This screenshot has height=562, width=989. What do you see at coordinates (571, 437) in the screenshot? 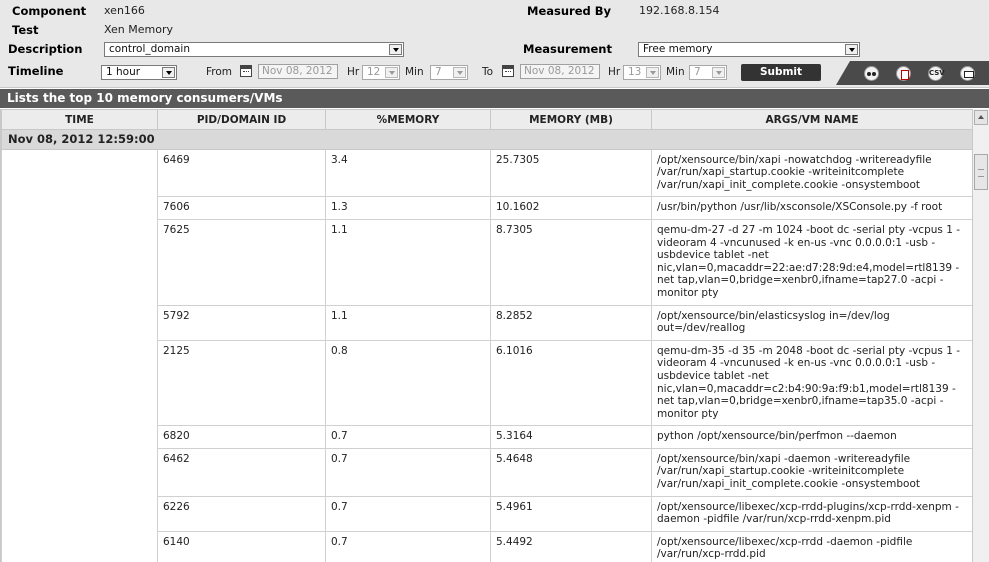
I see `memory-mb-cell: 5.3164` at bounding box center [571, 437].